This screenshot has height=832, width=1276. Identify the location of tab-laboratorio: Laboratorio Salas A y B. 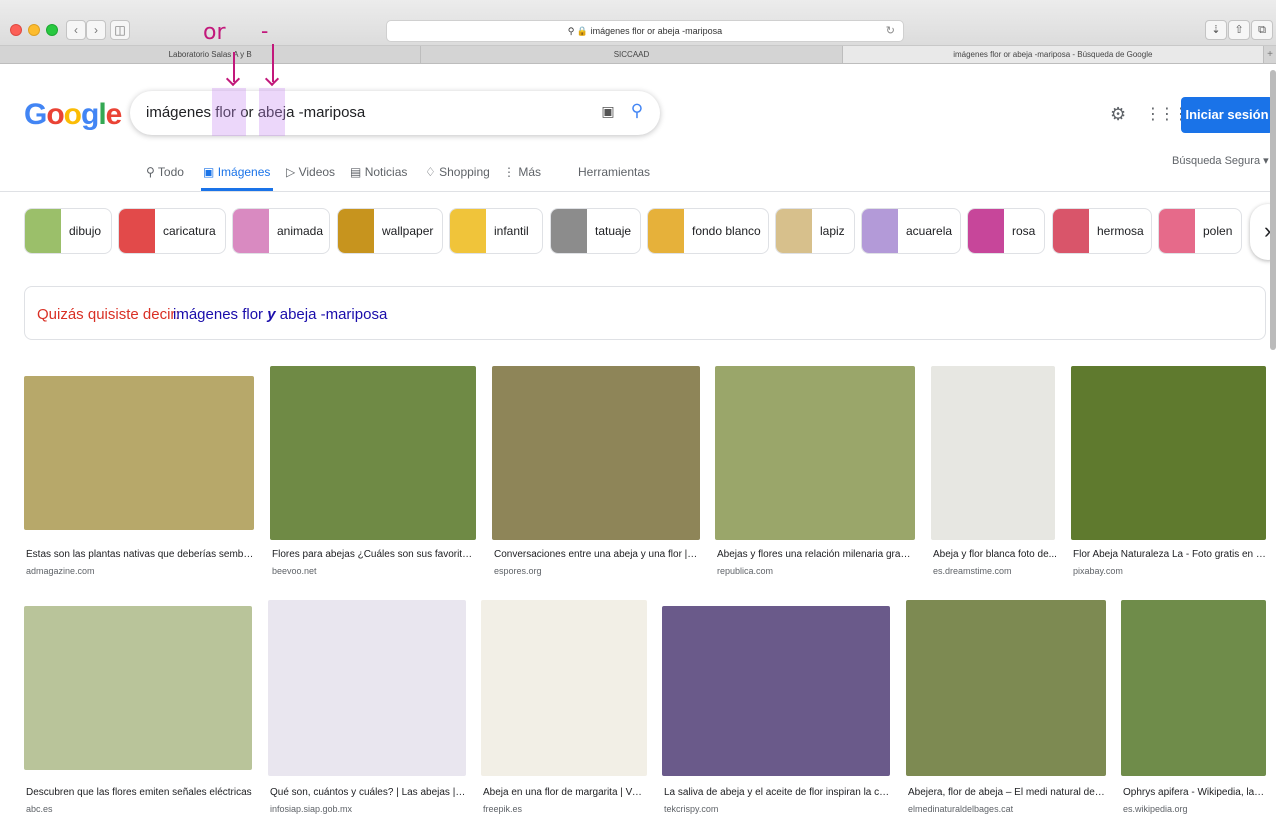
(211, 54).